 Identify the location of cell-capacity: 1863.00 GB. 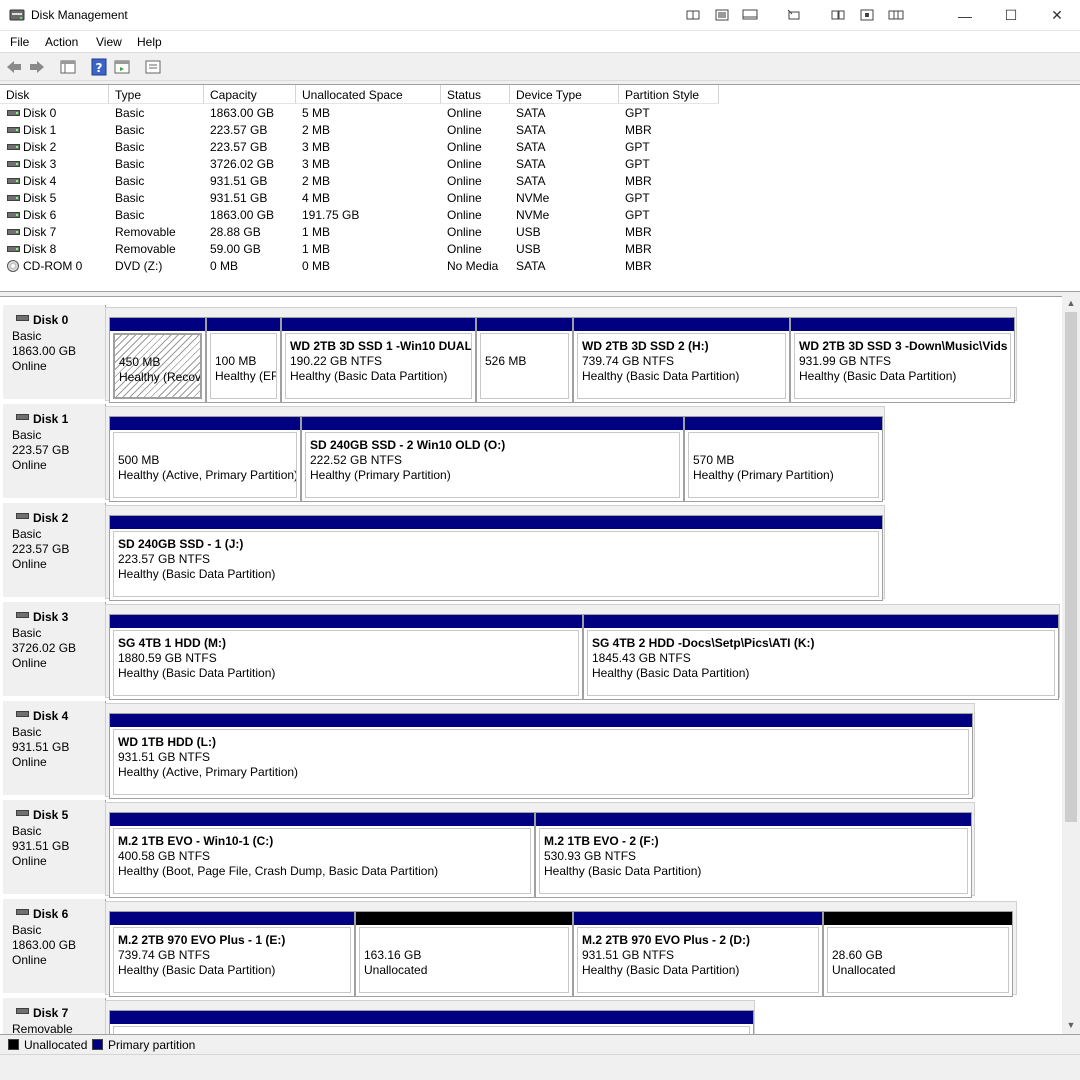
(242, 215).